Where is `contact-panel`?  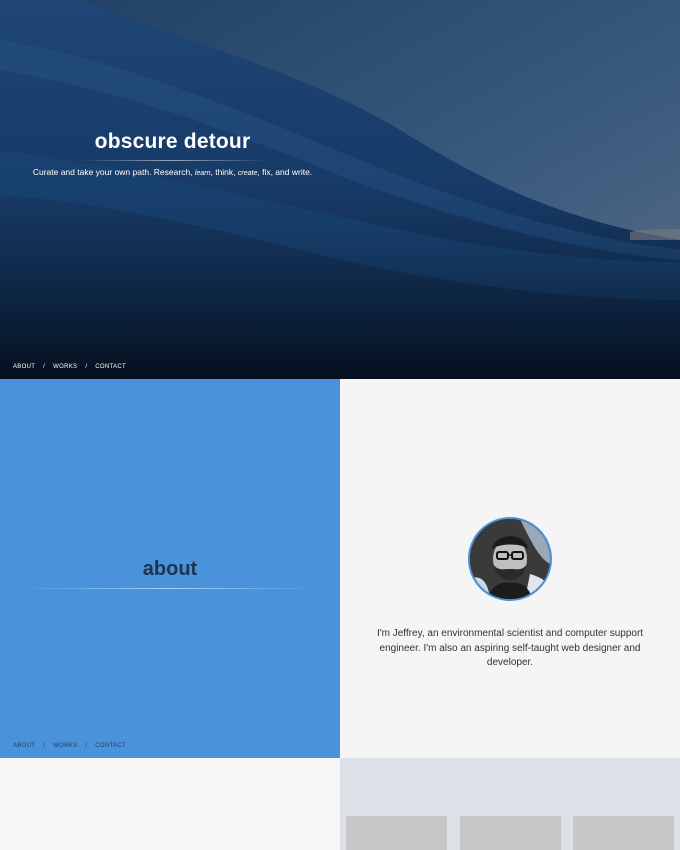 contact-panel is located at coordinates (170, 804).